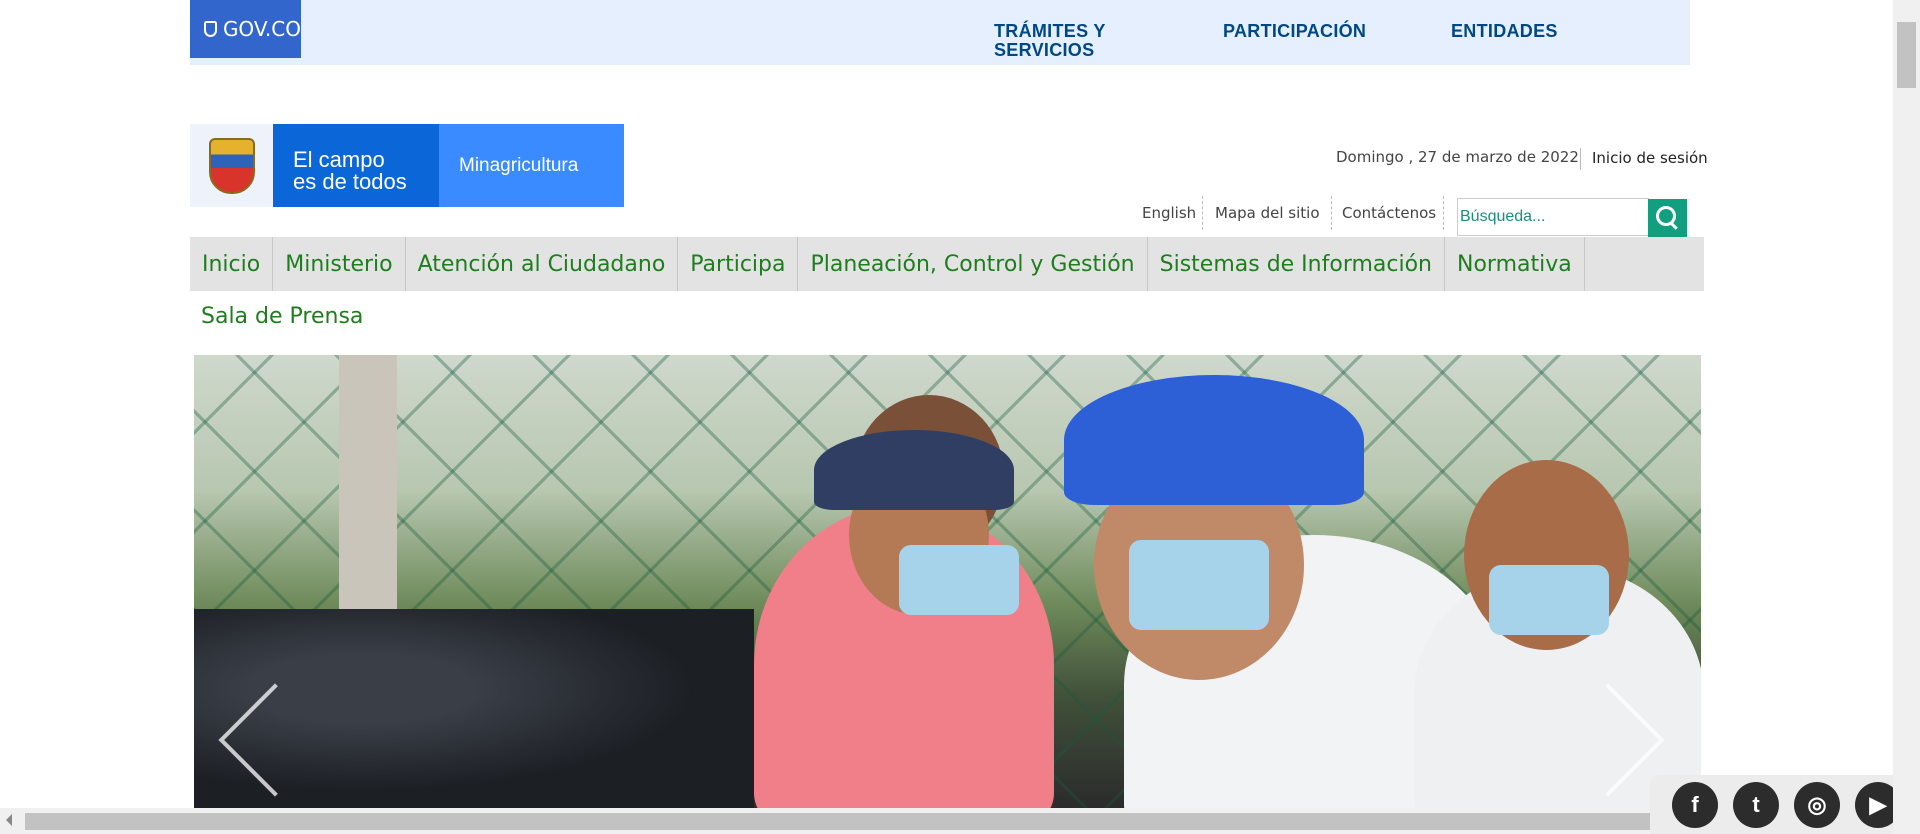  What do you see at coordinates (1169, 213) in the screenshot?
I see `link-english: English` at bounding box center [1169, 213].